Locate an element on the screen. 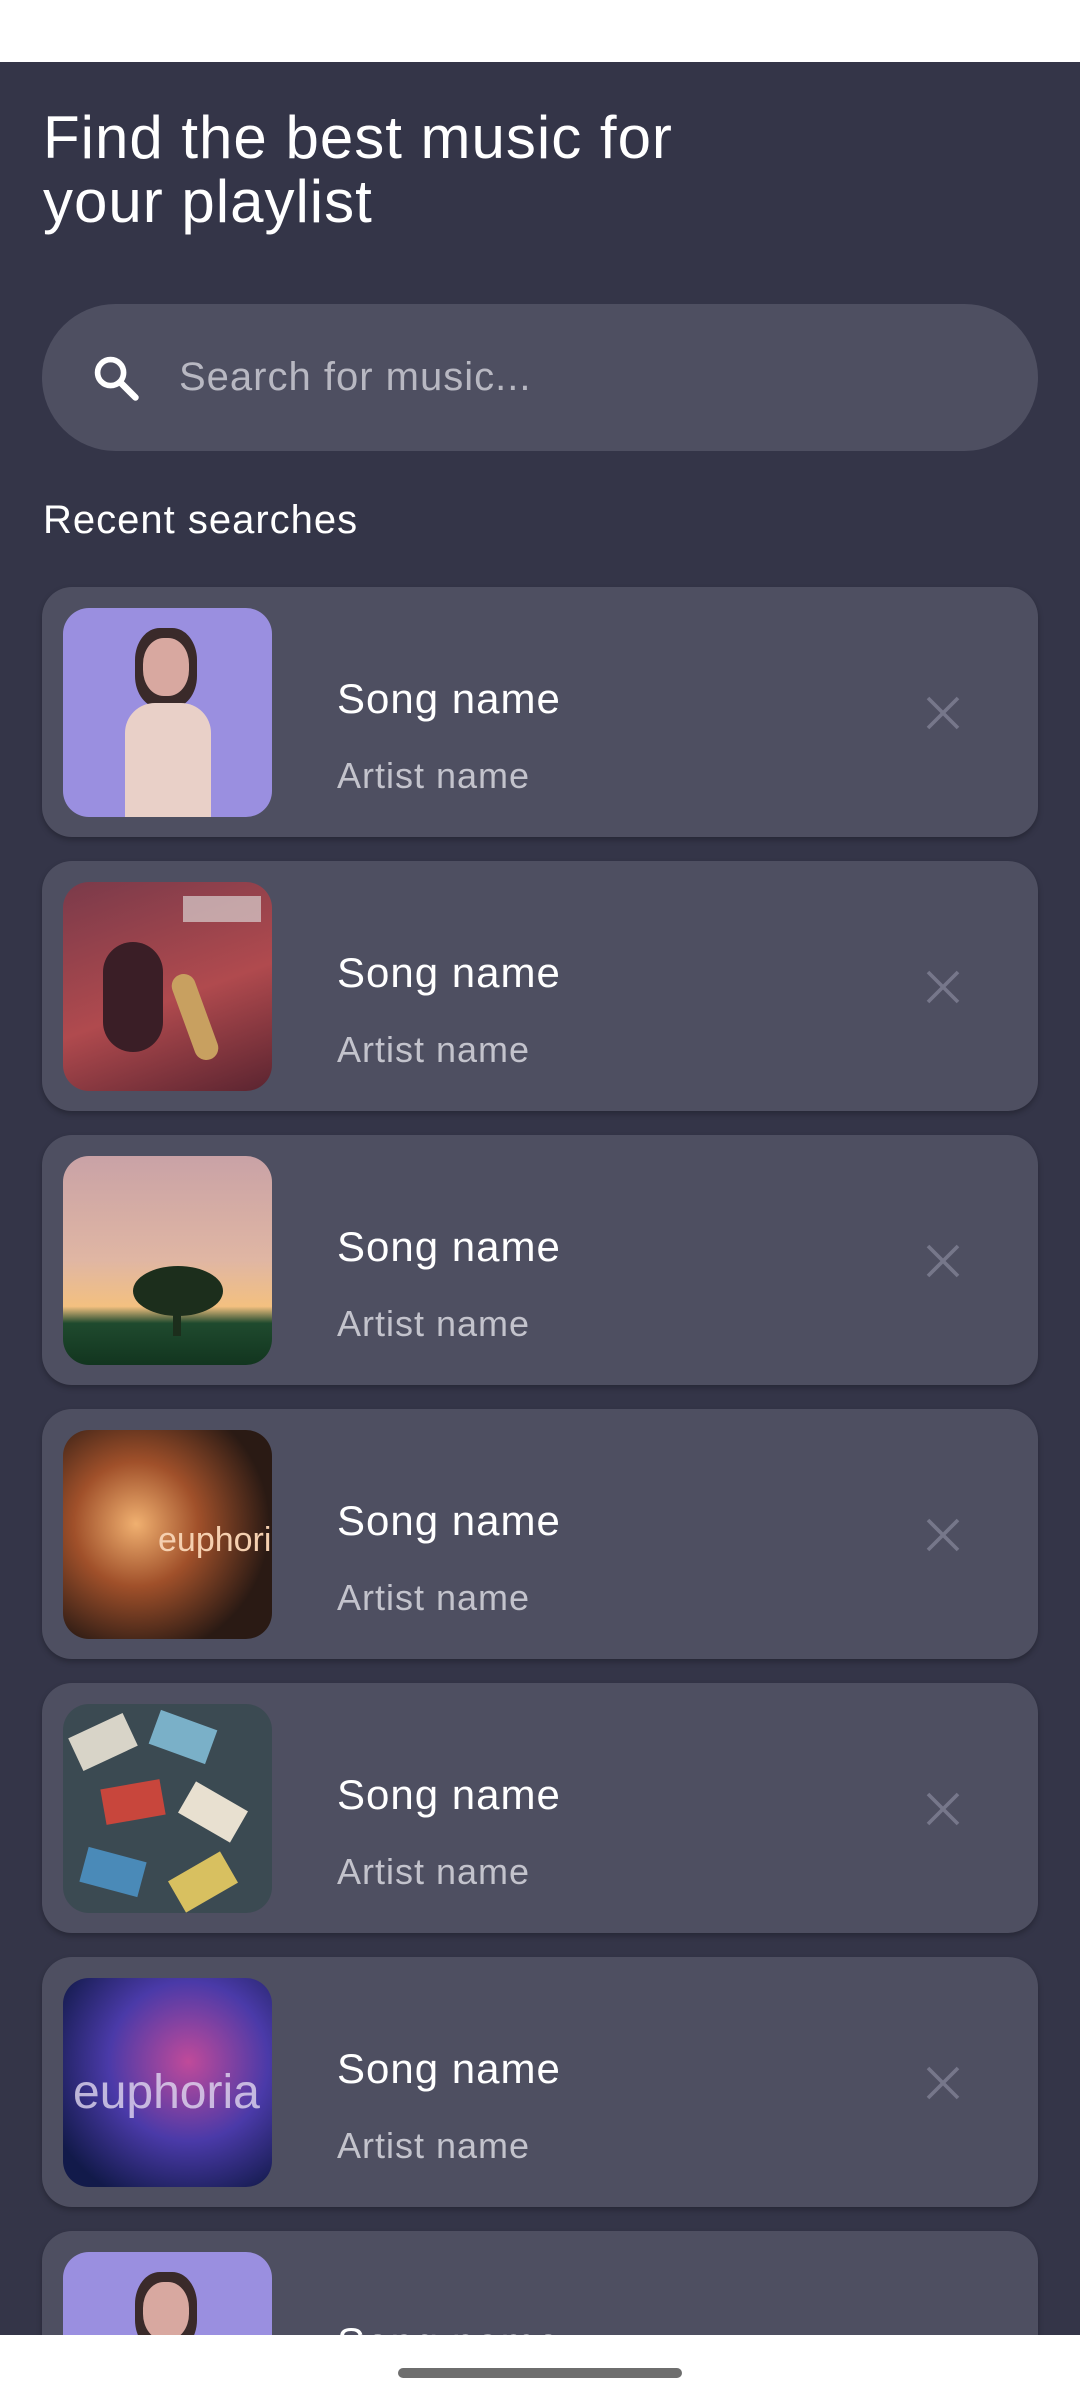 The width and height of the screenshot is (1080, 2400). search-icon is located at coordinates (116, 378).